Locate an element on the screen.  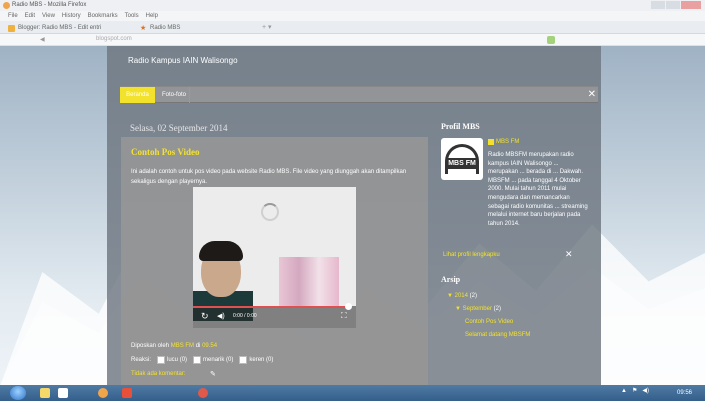
taskbar-clock: 09:56 is located at coordinates (684, 393).